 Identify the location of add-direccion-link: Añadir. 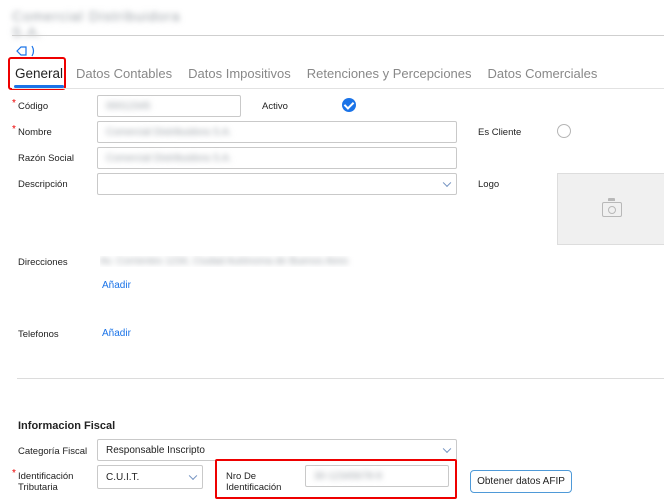
(116, 285).